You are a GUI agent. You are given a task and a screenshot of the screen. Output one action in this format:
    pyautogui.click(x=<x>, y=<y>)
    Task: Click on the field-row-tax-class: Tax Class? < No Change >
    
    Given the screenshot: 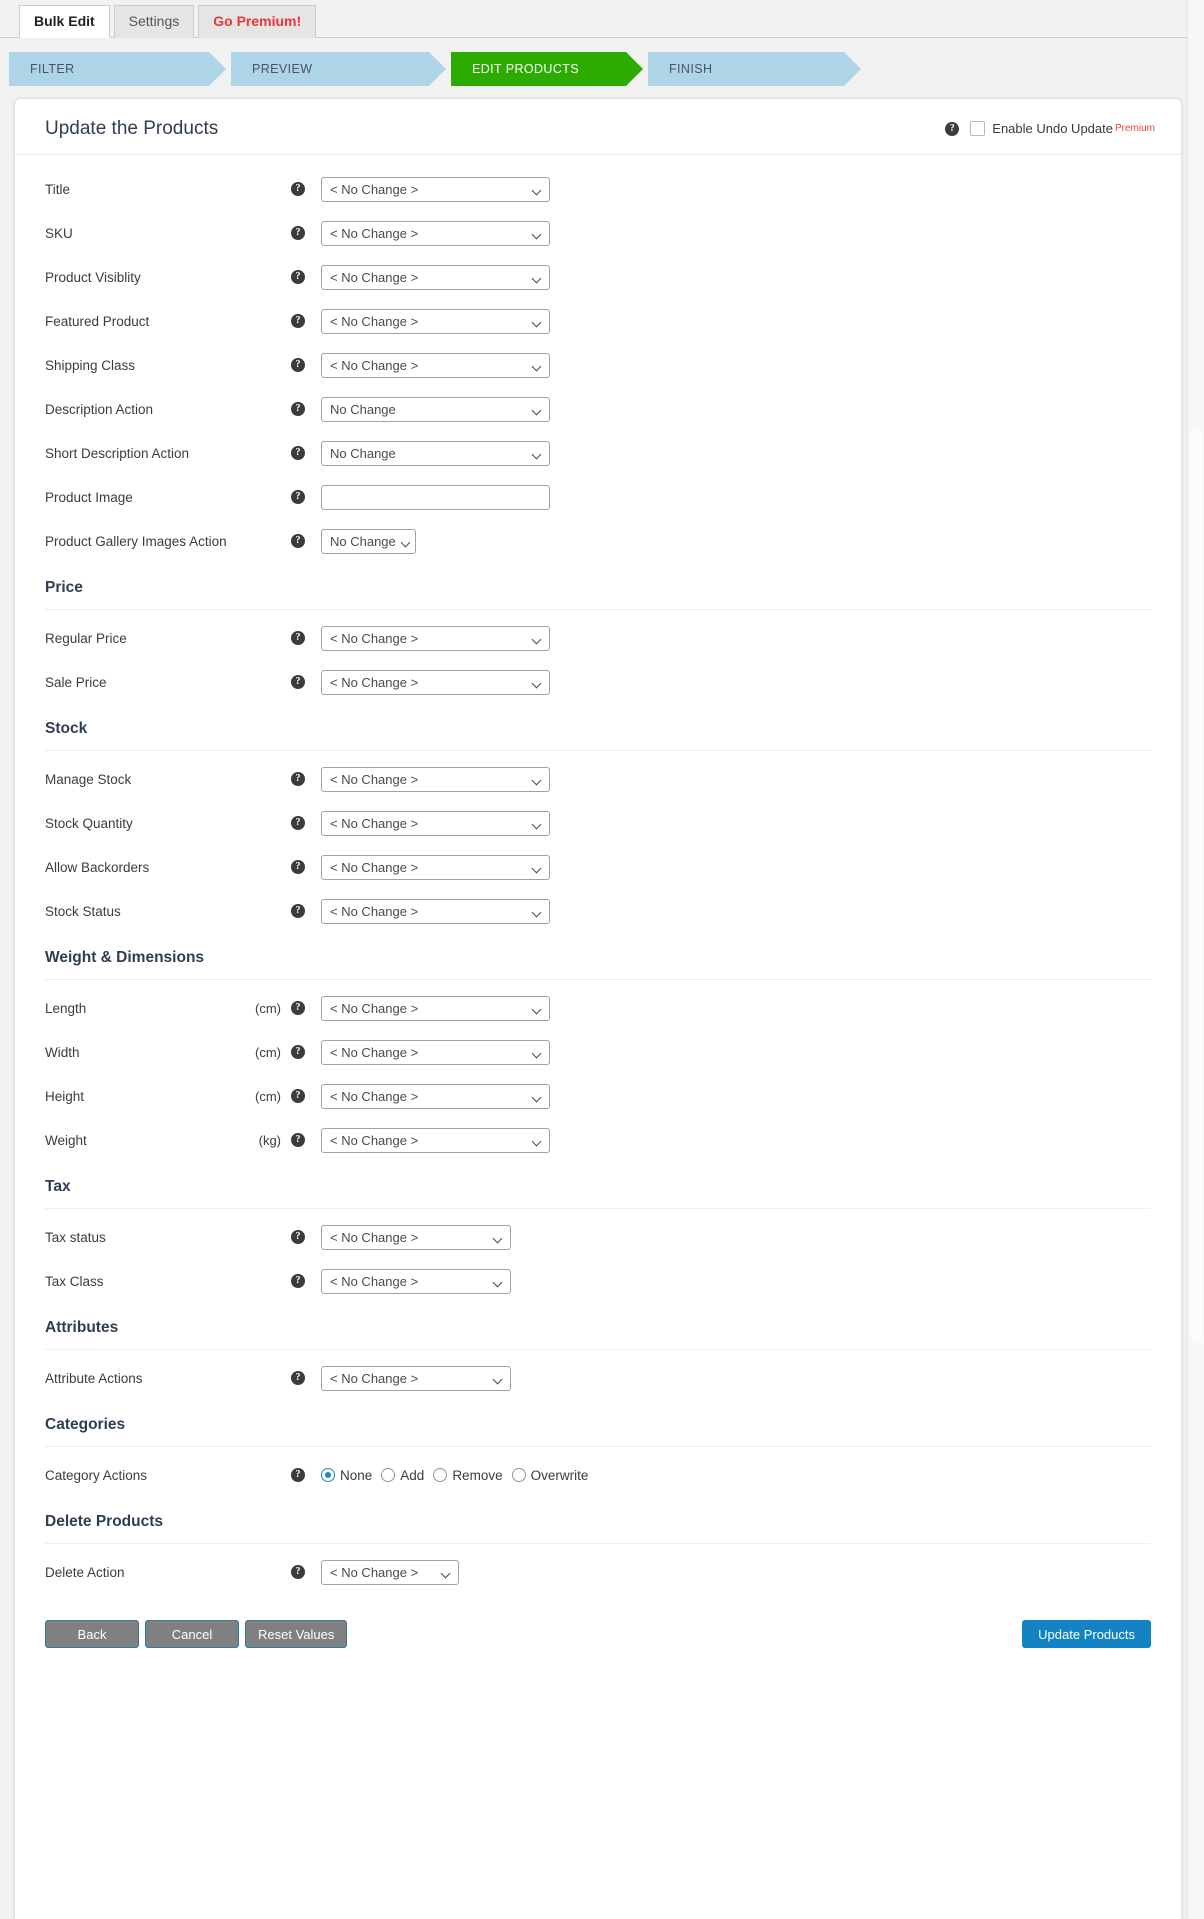 What is the action you would take?
    pyautogui.click(x=598, y=1281)
    